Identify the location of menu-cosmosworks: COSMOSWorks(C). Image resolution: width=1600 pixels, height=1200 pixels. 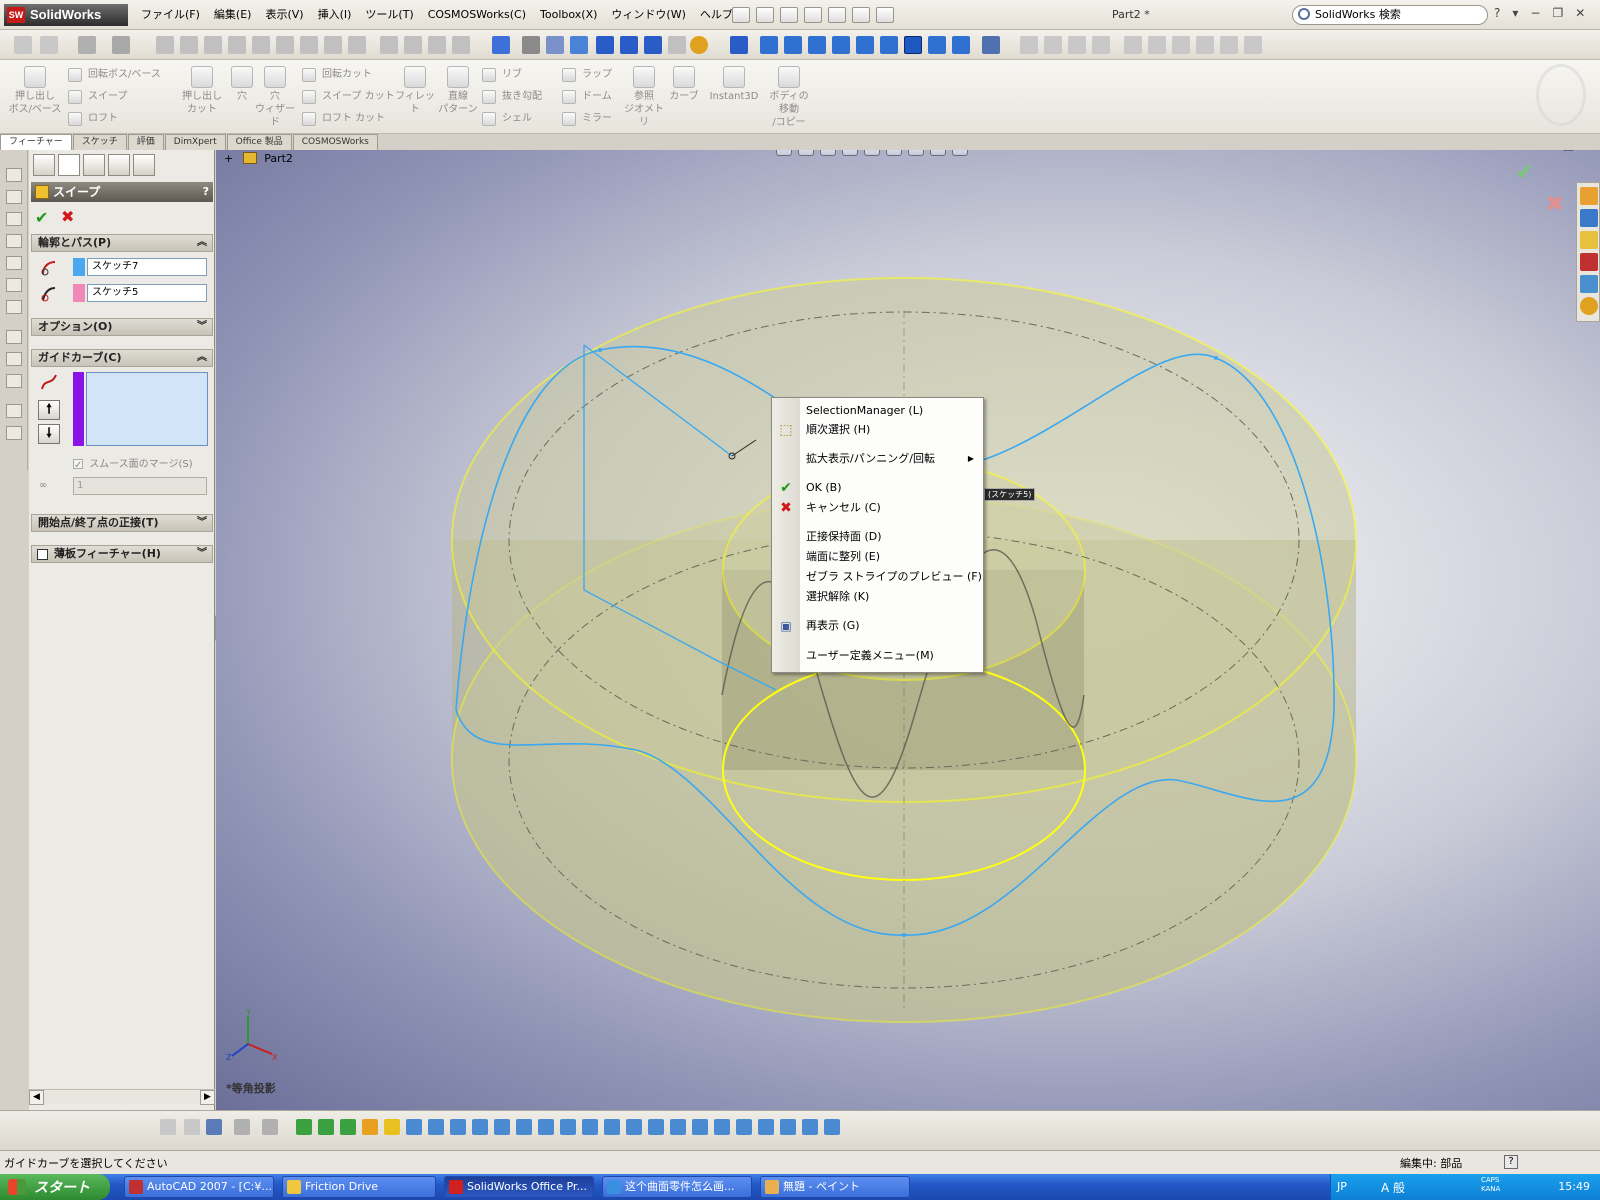
(477, 15).